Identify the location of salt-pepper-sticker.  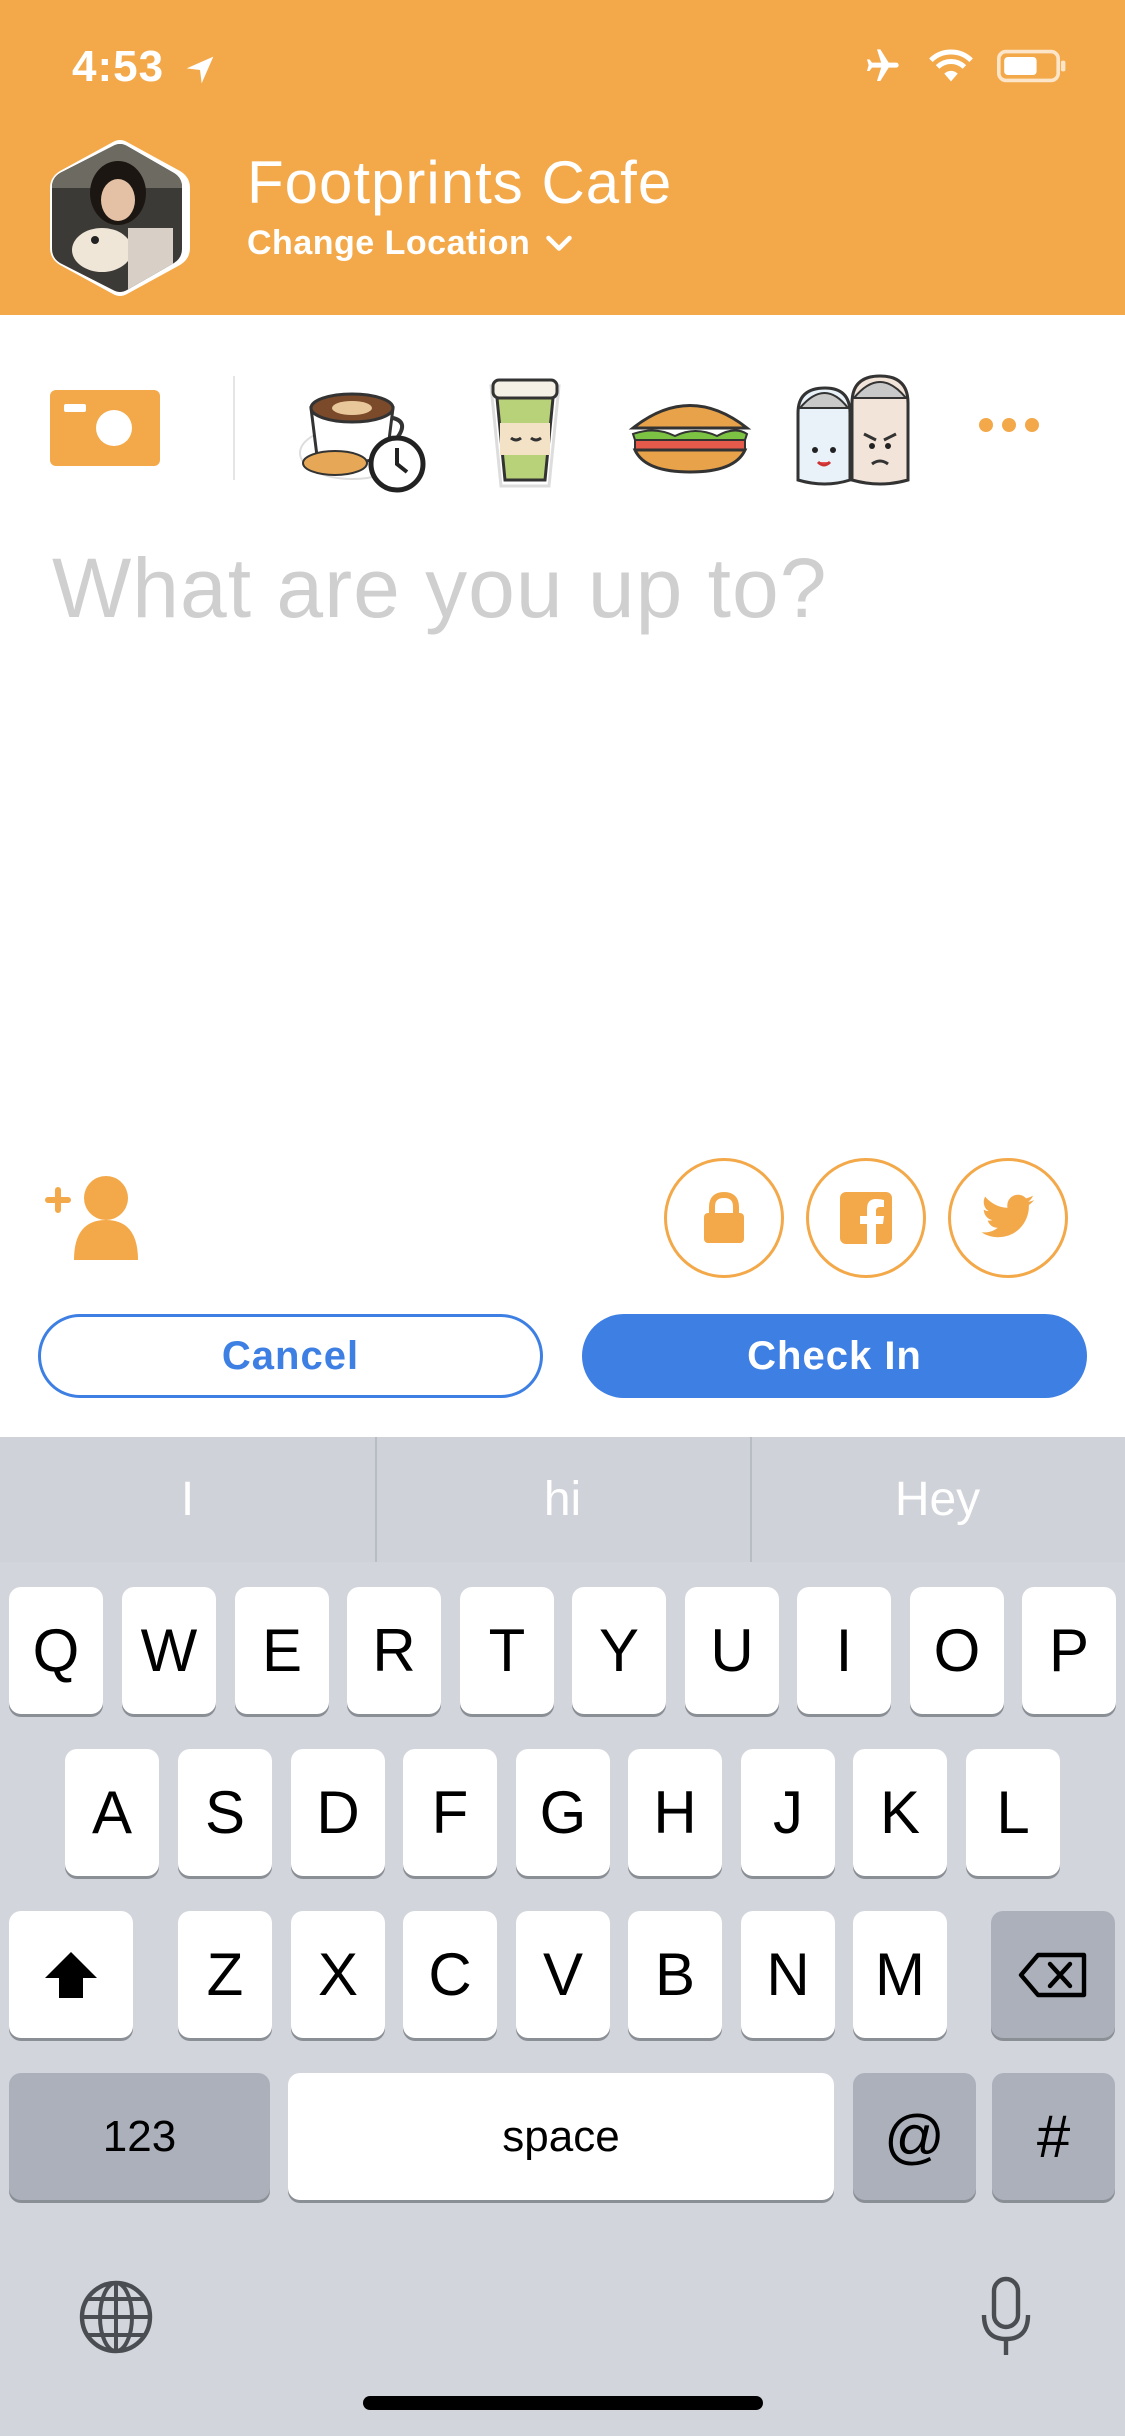
(855, 430).